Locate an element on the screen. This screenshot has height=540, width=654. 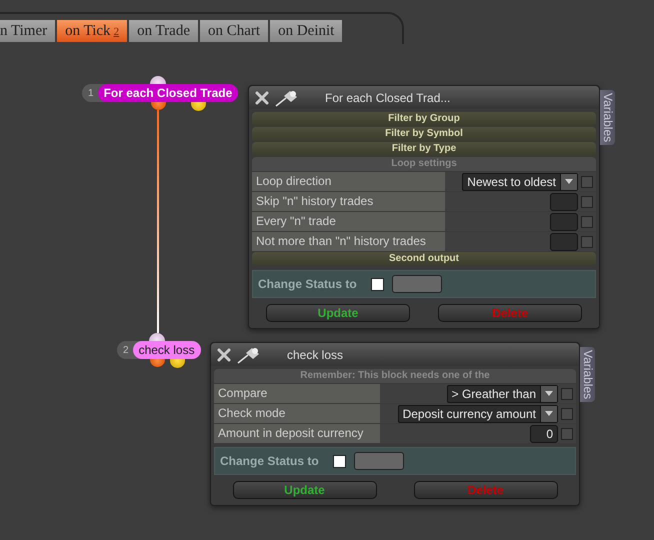
flow-node: 1 For each Closed Trade is located at coordinates (160, 93).